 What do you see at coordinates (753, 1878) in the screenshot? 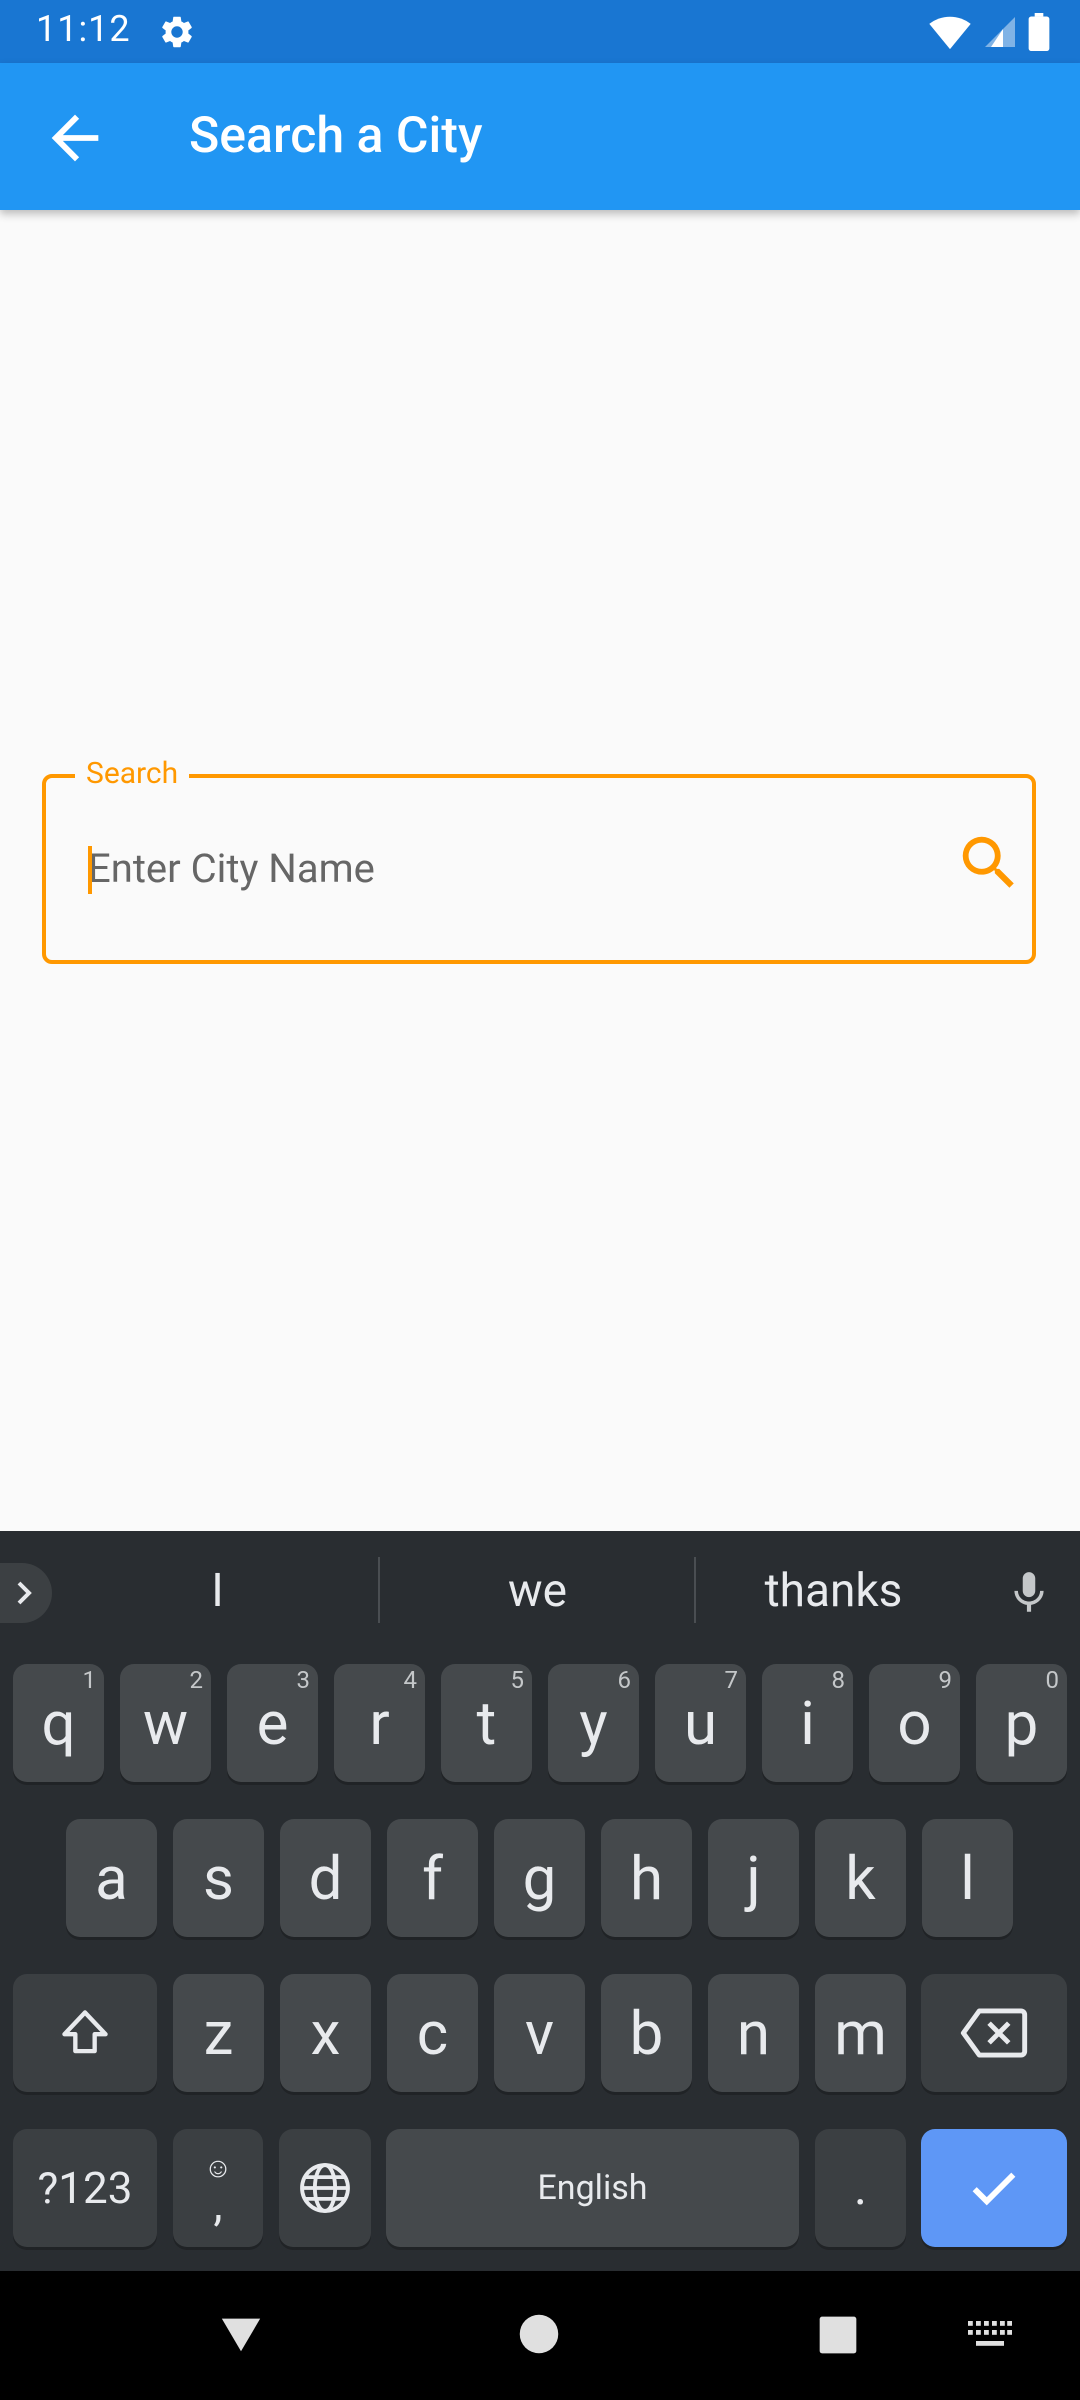
I see `key-j: j` at bounding box center [753, 1878].